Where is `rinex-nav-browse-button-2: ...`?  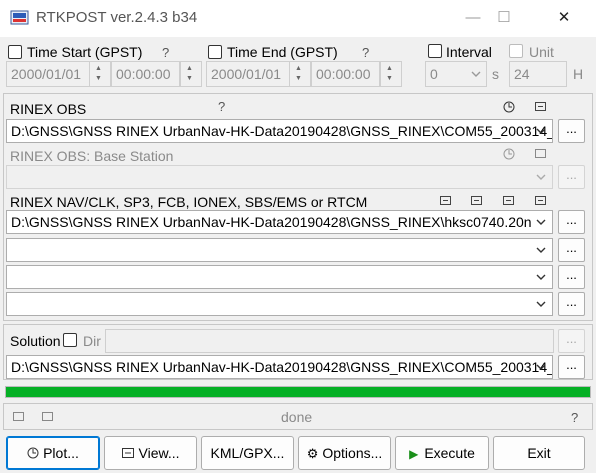
rinex-nav-browse-button-2: ... is located at coordinates (571, 250).